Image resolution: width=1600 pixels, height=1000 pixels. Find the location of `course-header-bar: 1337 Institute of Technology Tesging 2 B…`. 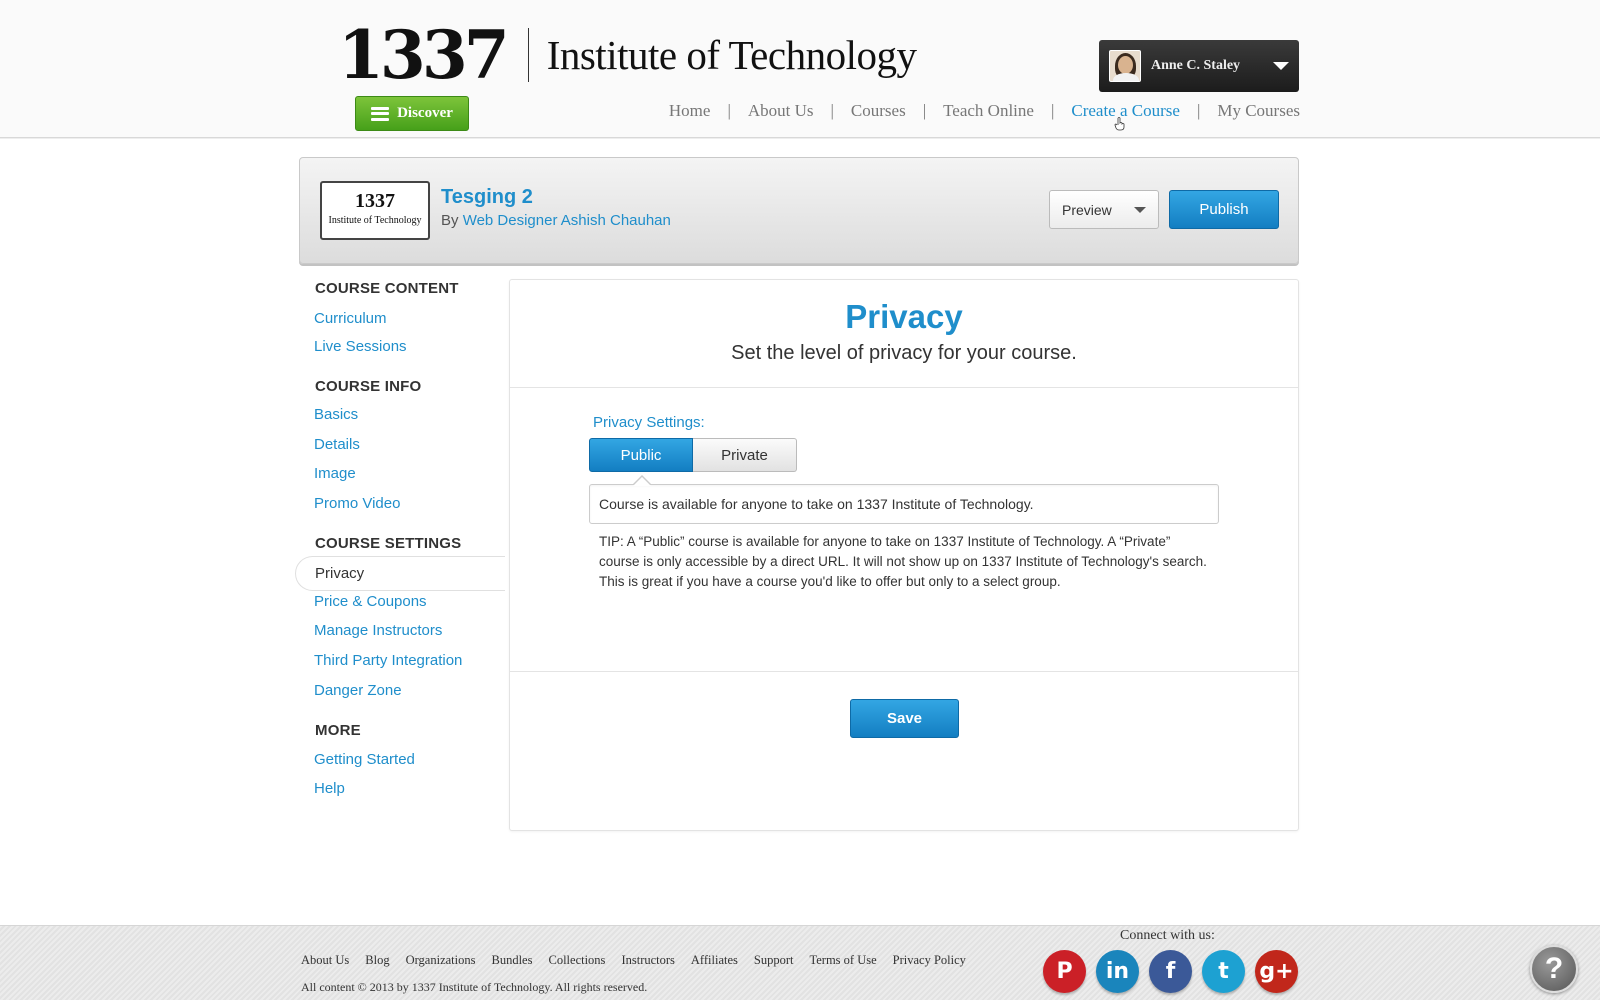

course-header-bar: 1337 Institute of Technology Tesging 2 B… is located at coordinates (799, 210).